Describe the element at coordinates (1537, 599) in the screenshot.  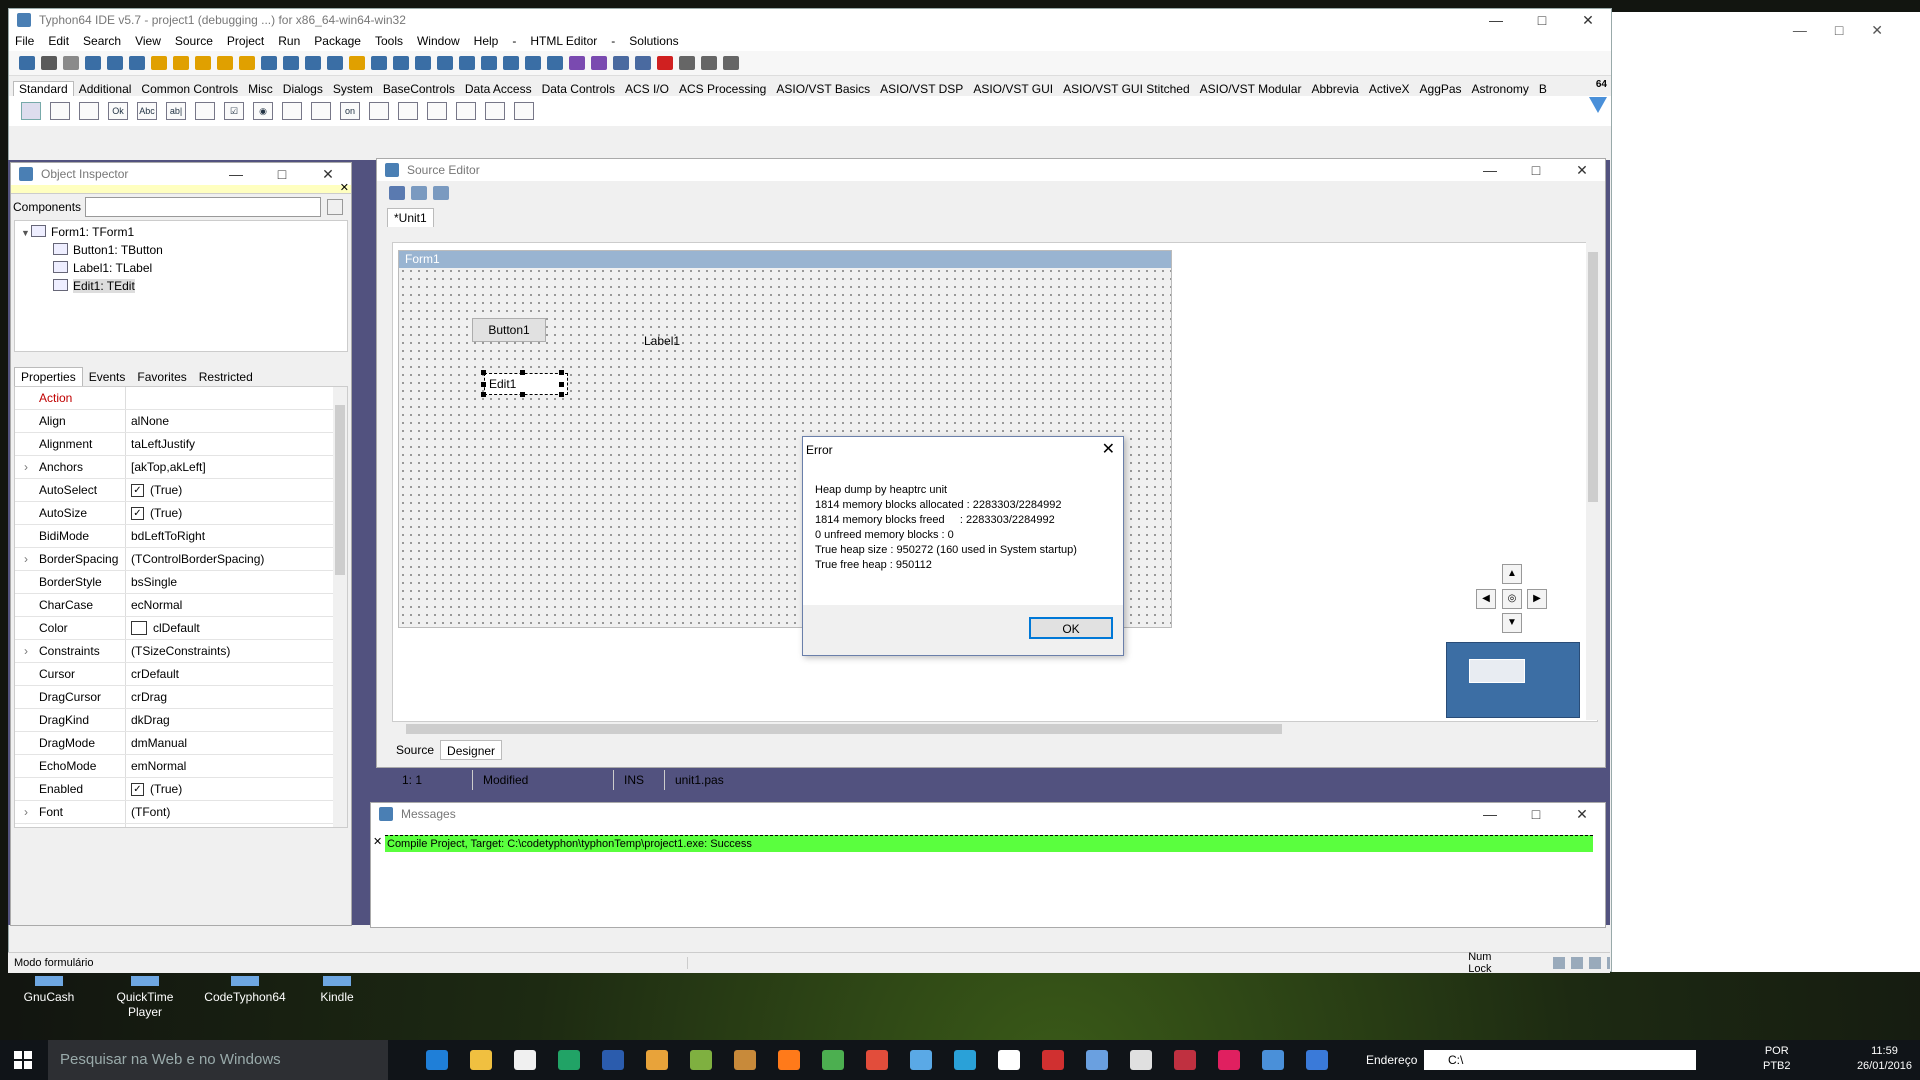
I see `nav-right-icon: ▶` at that location.